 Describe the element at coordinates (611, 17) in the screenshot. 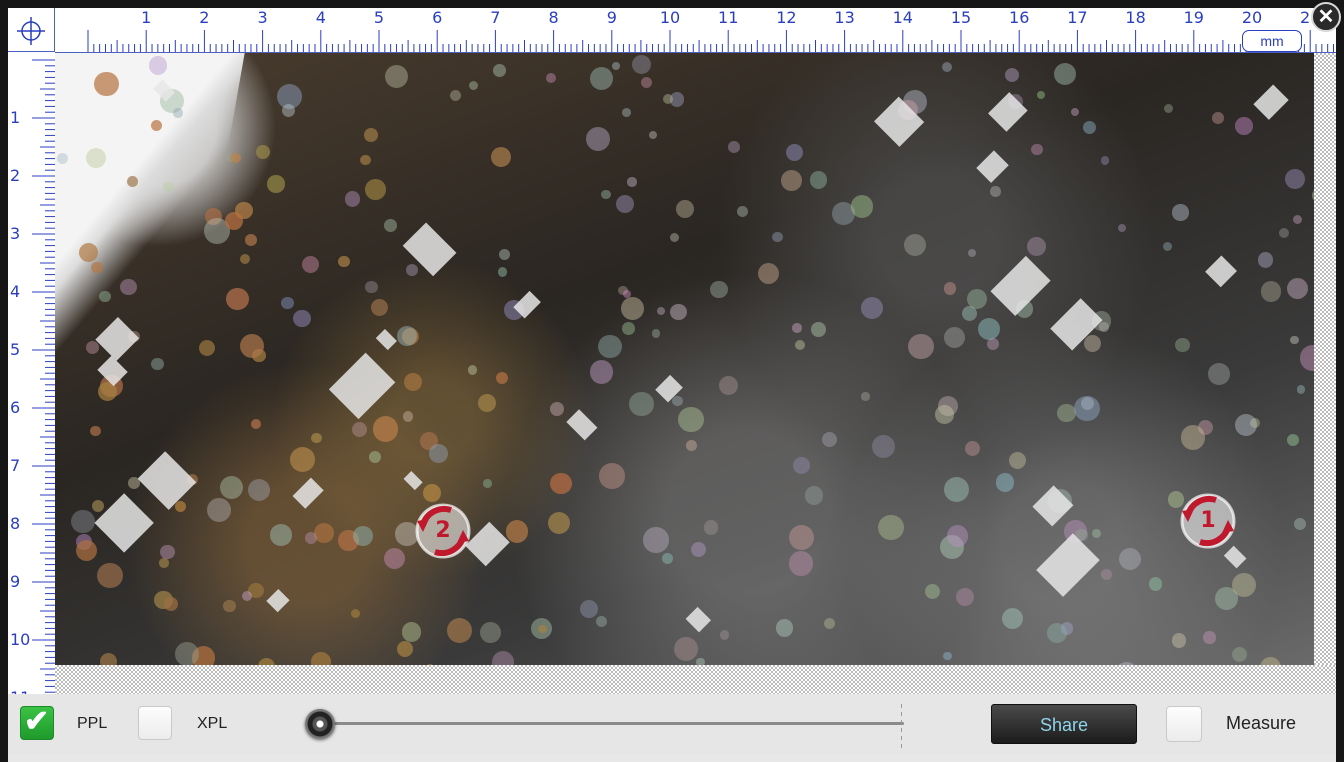

I see `ruler-label-x: 9` at that location.